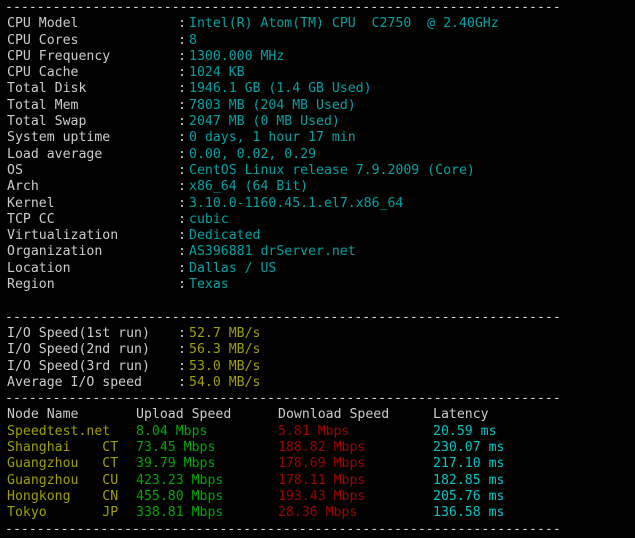 This screenshot has height=538, width=635. What do you see at coordinates (63, 513) in the screenshot?
I see `cell-node-name: Tokyo JP` at bounding box center [63, 513].